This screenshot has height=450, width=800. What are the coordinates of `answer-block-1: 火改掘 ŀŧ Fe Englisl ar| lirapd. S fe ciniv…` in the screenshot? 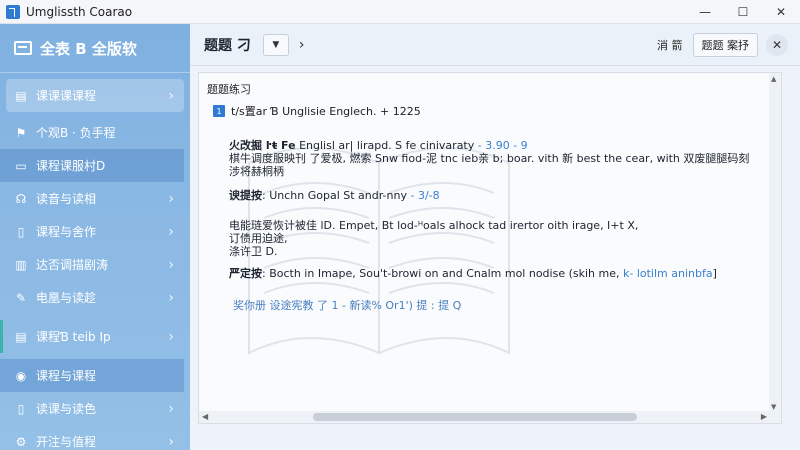 It's located at (489, 158).